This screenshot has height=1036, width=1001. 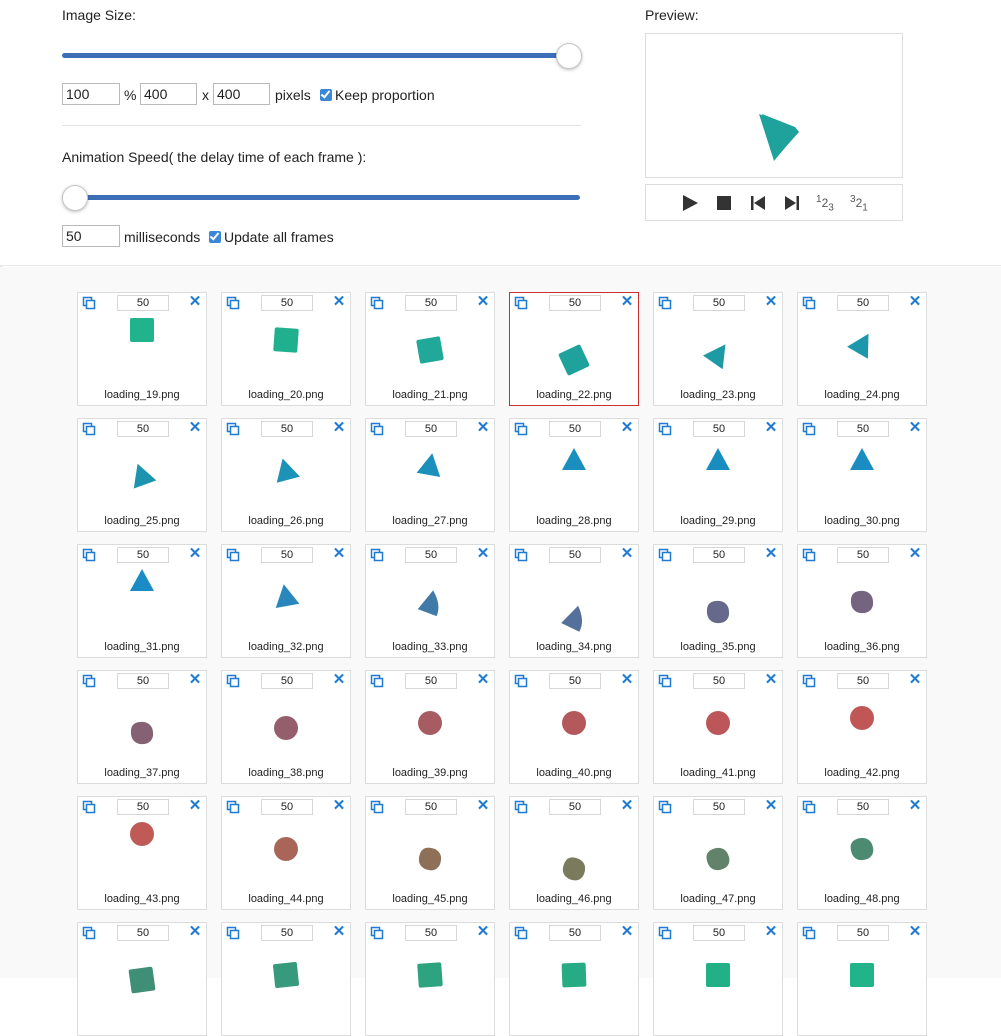 What do you see at coordinates (718, 475) in the screenshot?
I see `frame-card: 50 ✕ loading_29.png` at bounding box center [718, 475].